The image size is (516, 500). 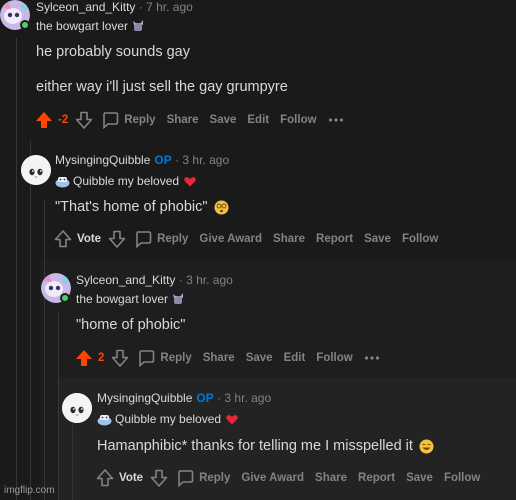 What do you see at coordinates (247, 398) in the screenshot?
I see `timestamp: 3 hr. ago` at bounding box center [247, 398].